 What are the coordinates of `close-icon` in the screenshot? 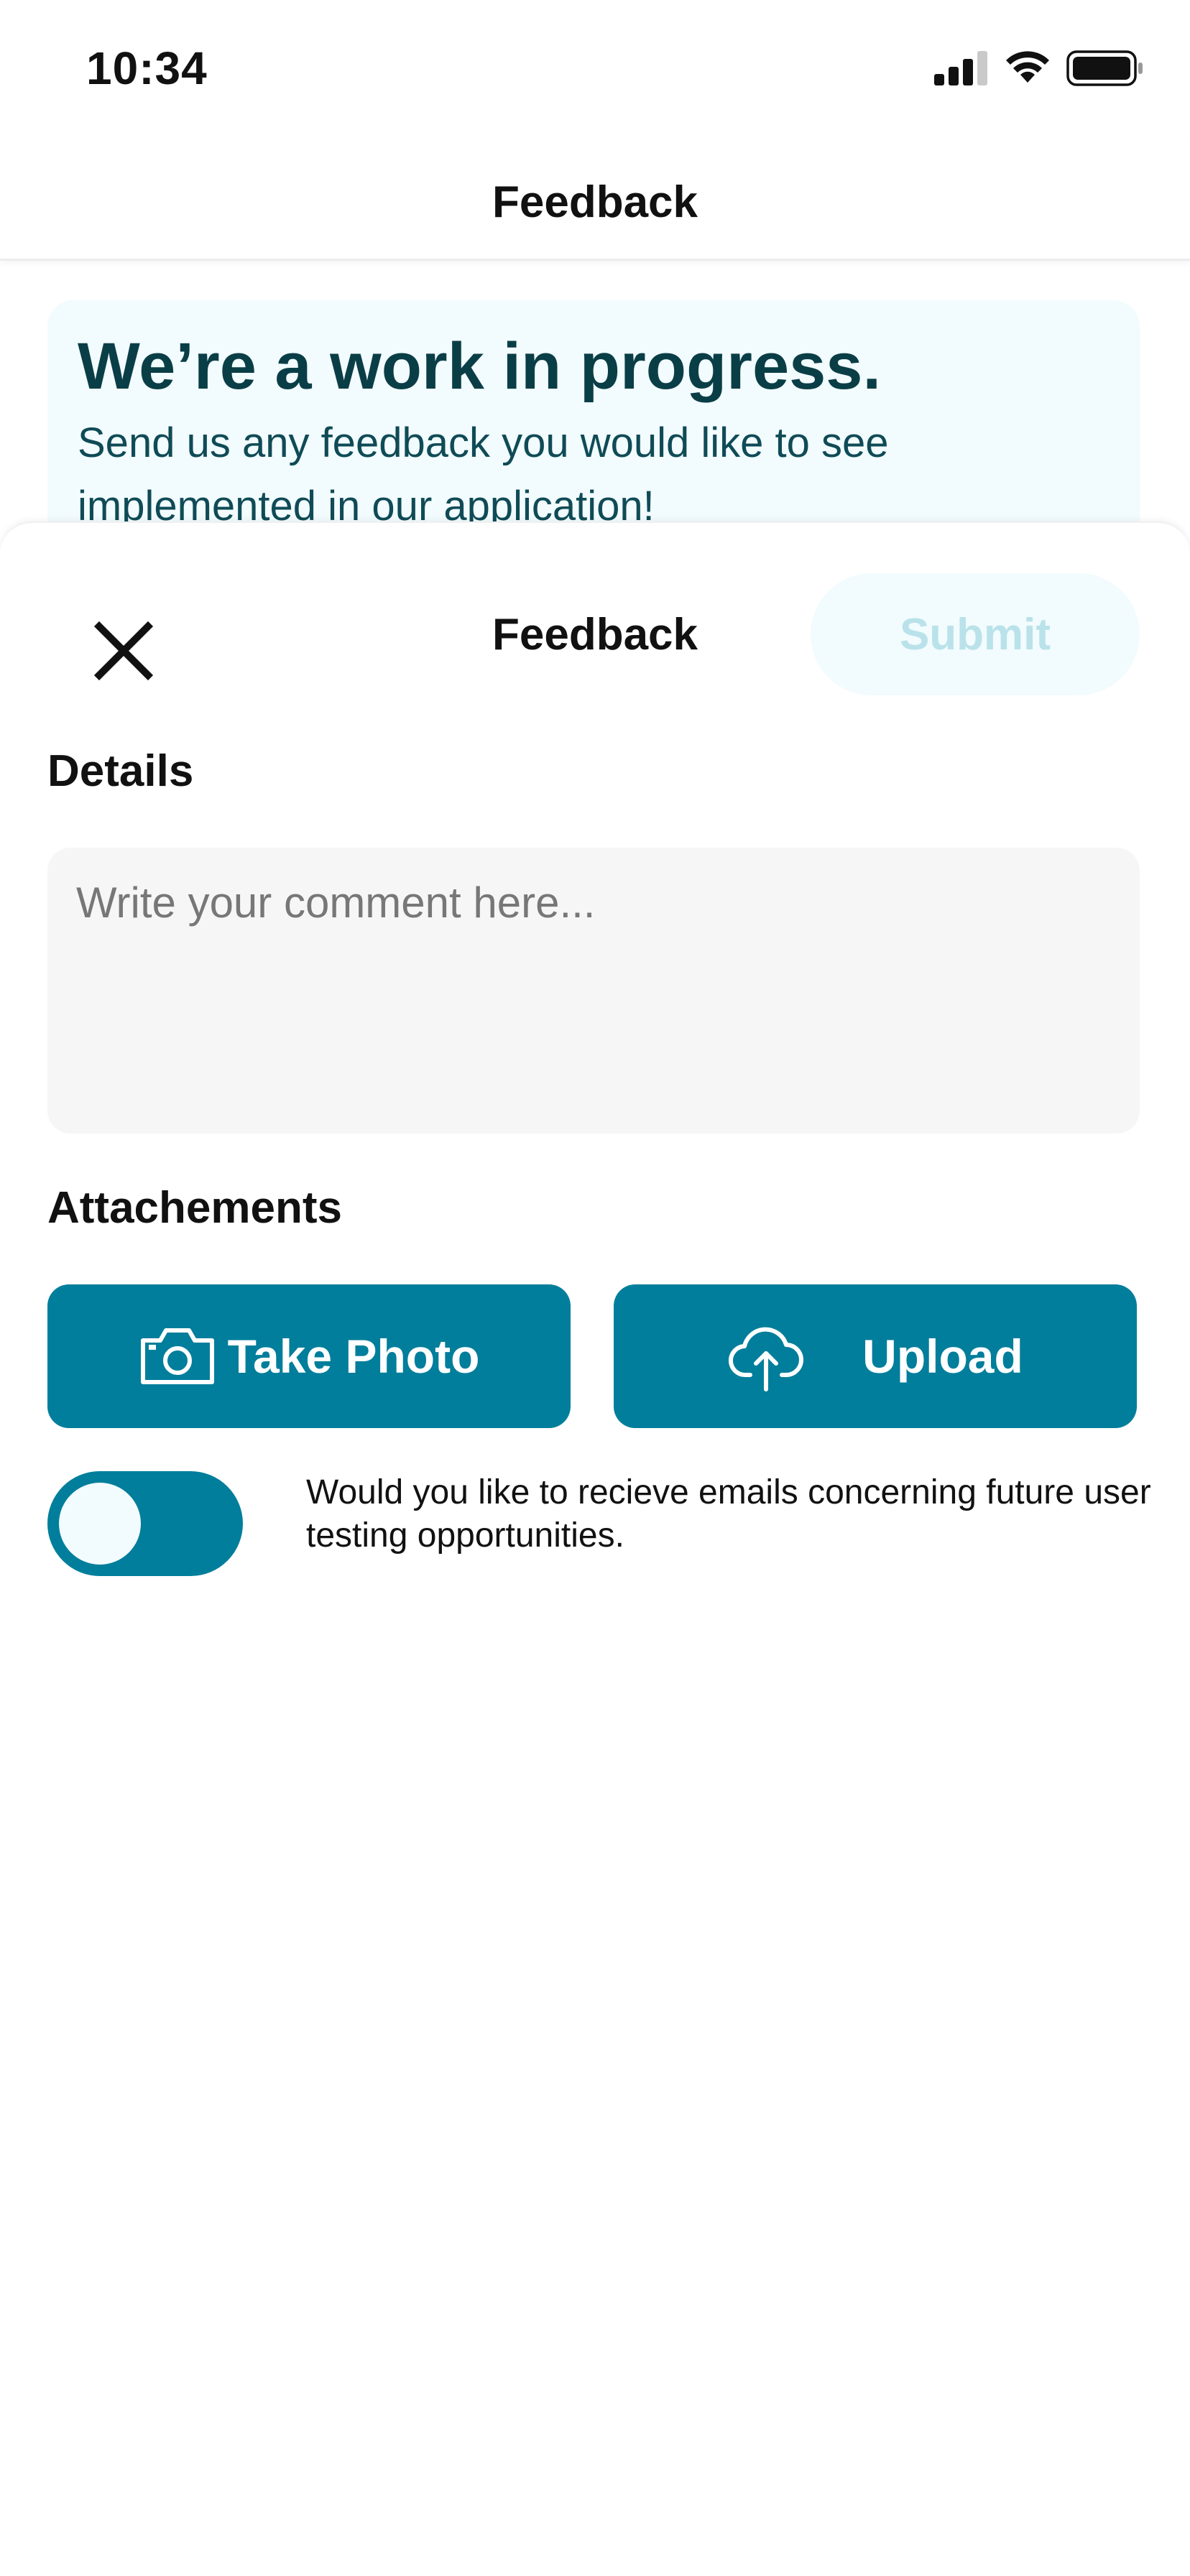 It's located at (123, 653).